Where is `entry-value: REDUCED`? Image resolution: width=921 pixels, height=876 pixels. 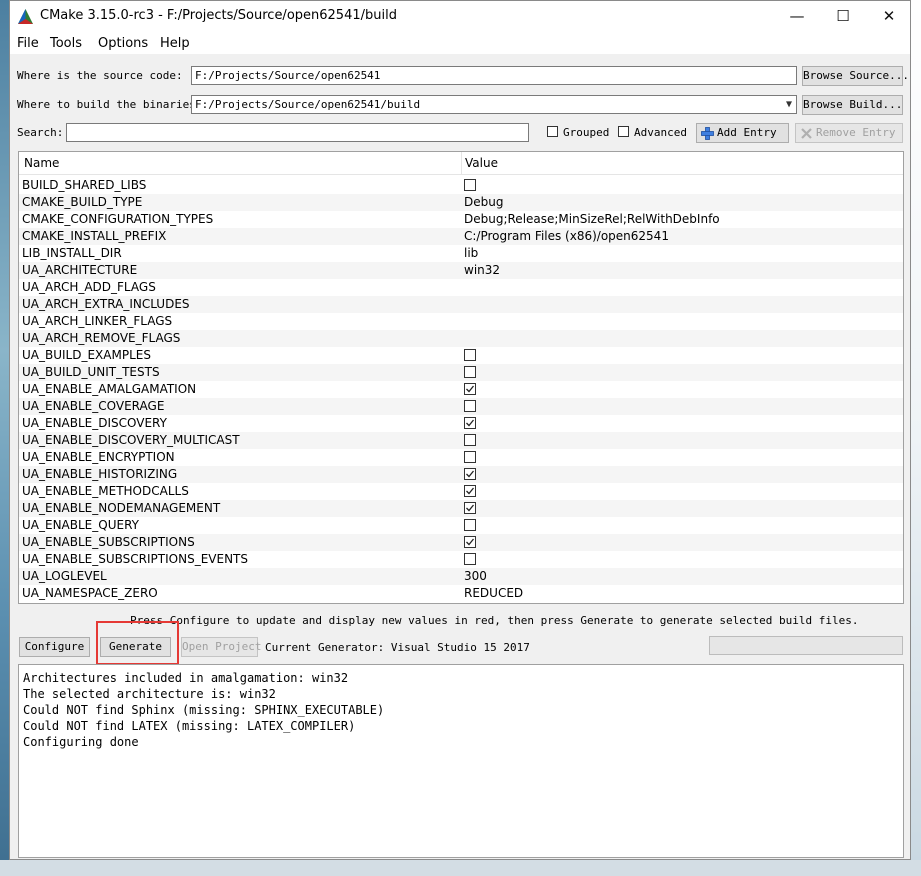 entry-value: REDUCED is located at coordinates (493, 593).